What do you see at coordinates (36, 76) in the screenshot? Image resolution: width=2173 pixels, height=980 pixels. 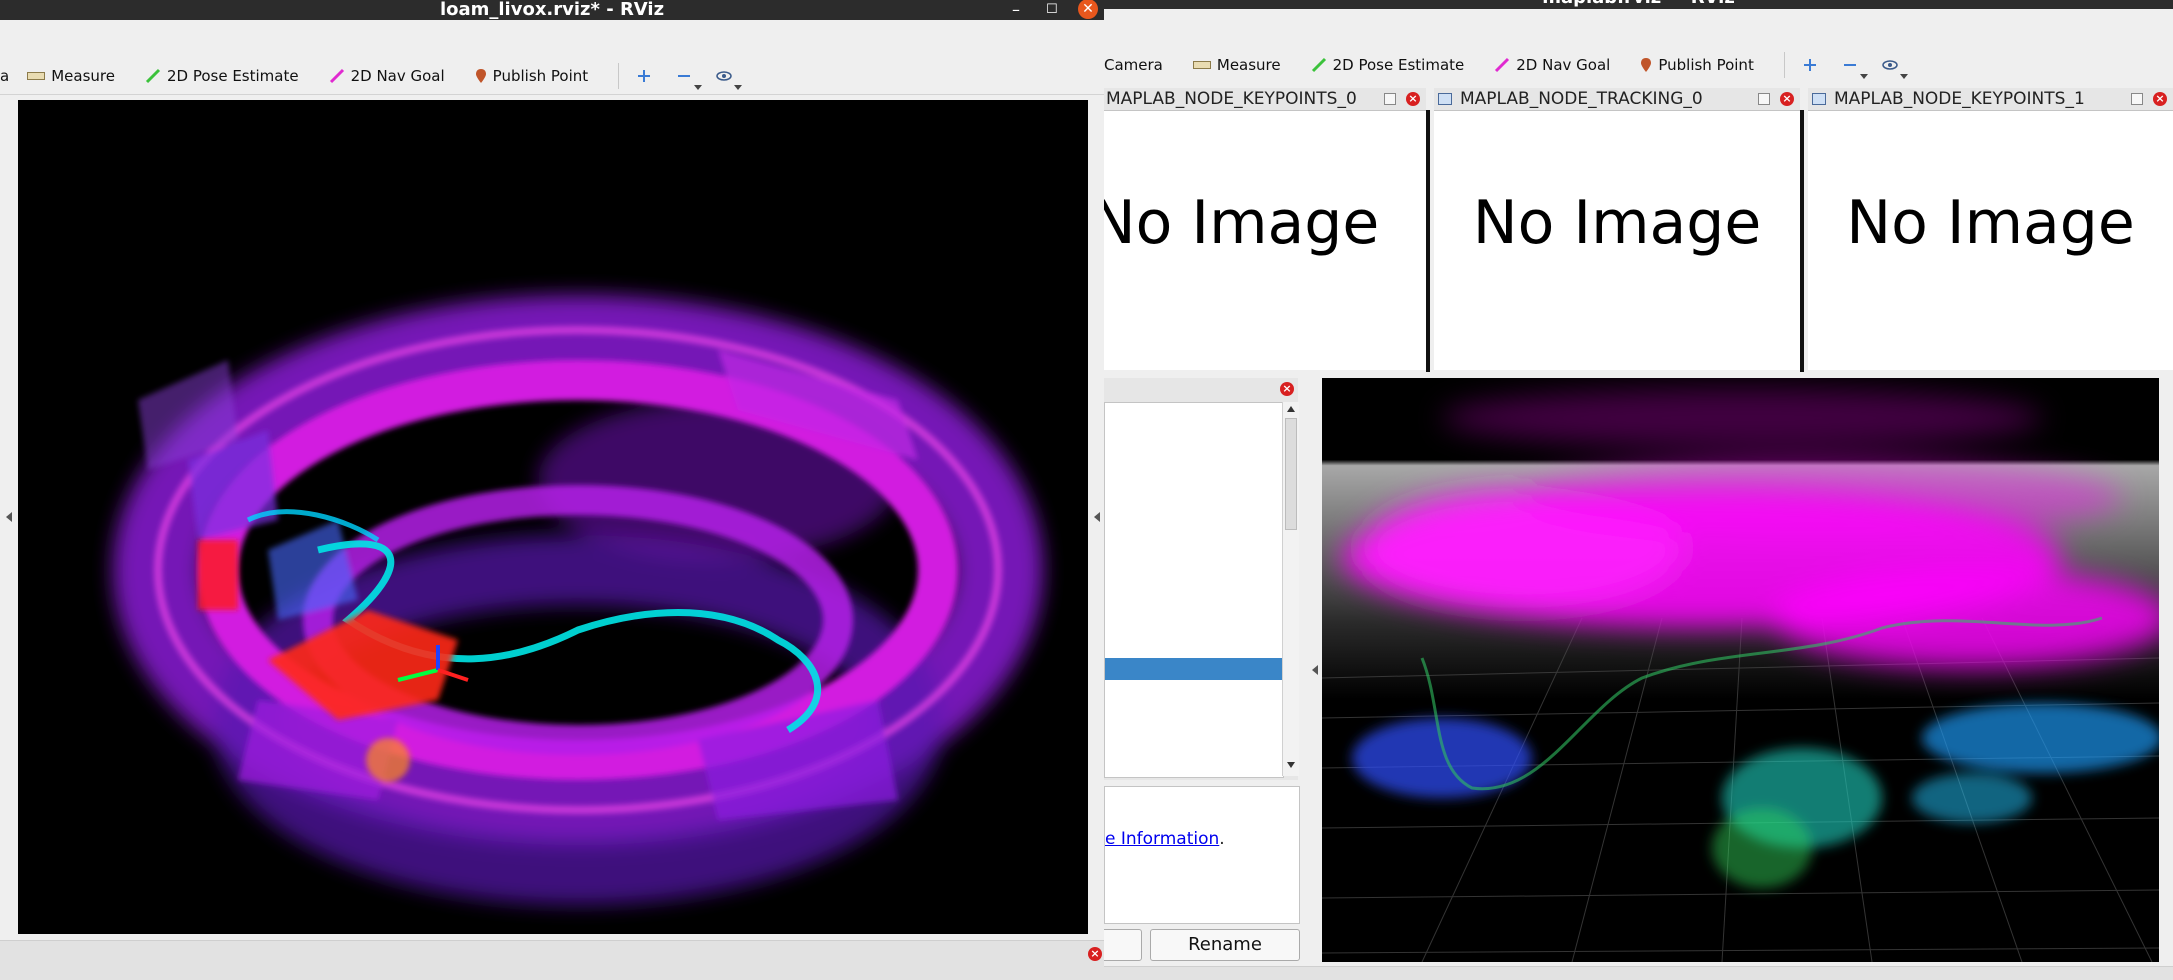 I see `ruler-icon` at bounding box center [36, 76].